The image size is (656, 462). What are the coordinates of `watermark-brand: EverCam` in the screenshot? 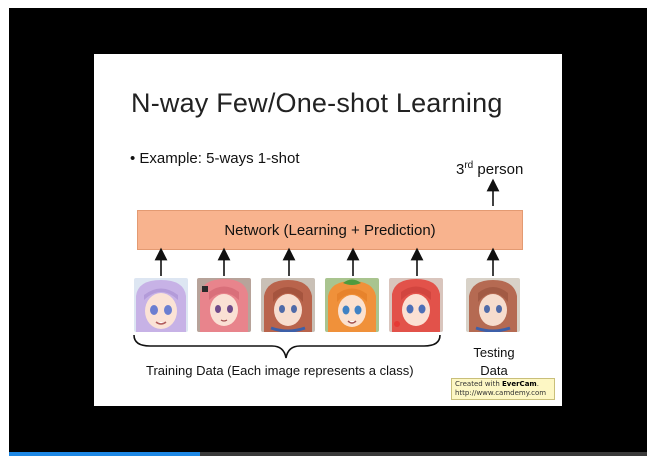 It's located at (519, 384).